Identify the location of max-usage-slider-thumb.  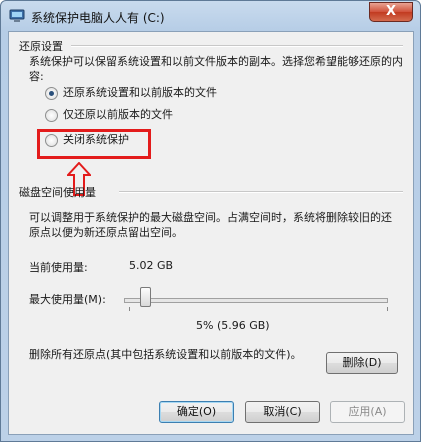
(145, 297).